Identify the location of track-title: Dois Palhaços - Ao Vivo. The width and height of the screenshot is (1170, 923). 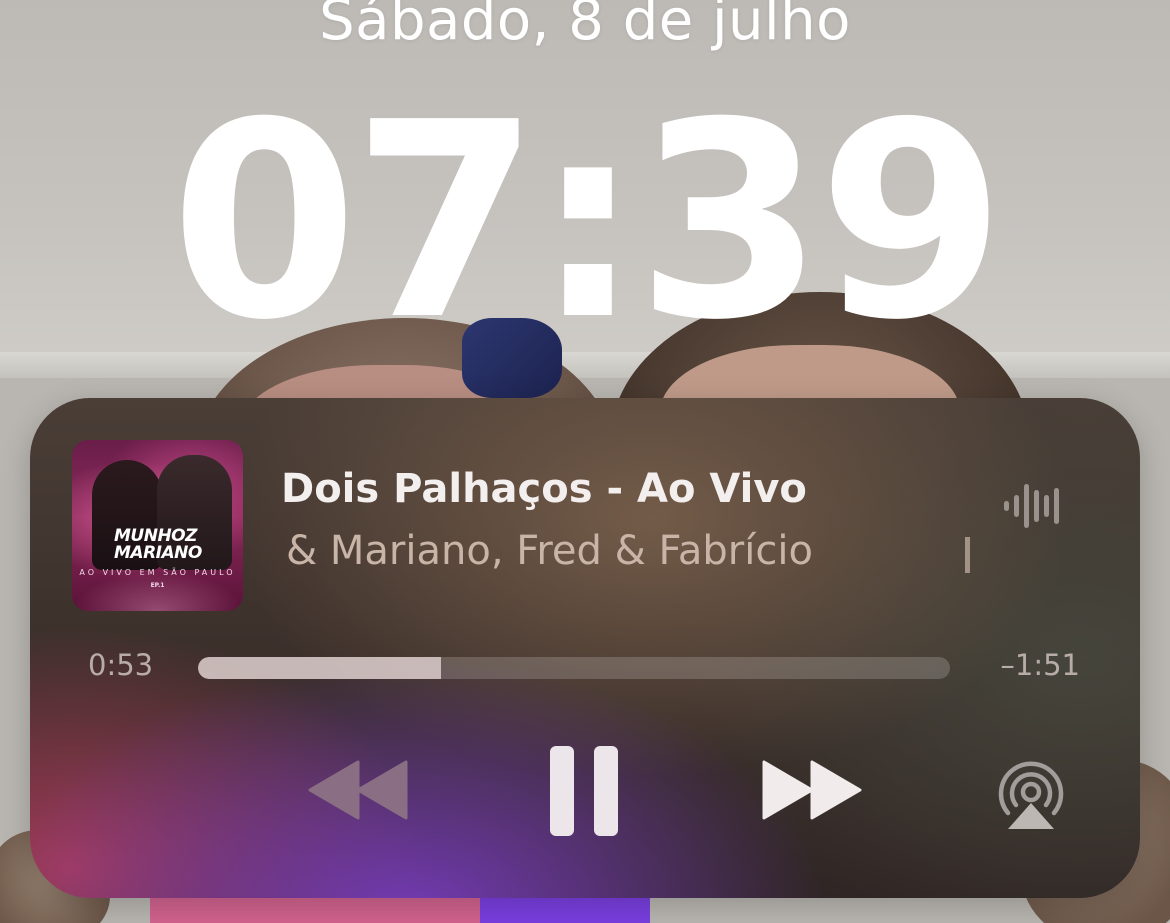
(631, 489).